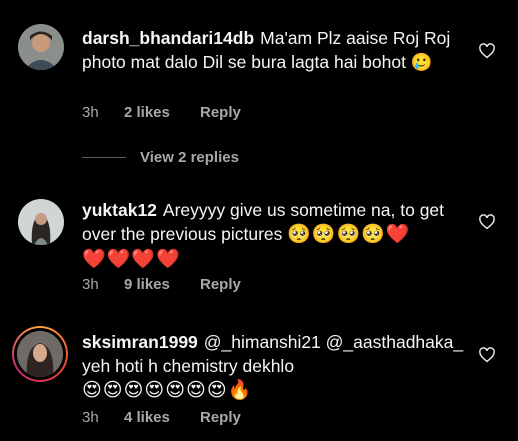  I want to click on avatar-ring-gap, so click(40, 354).